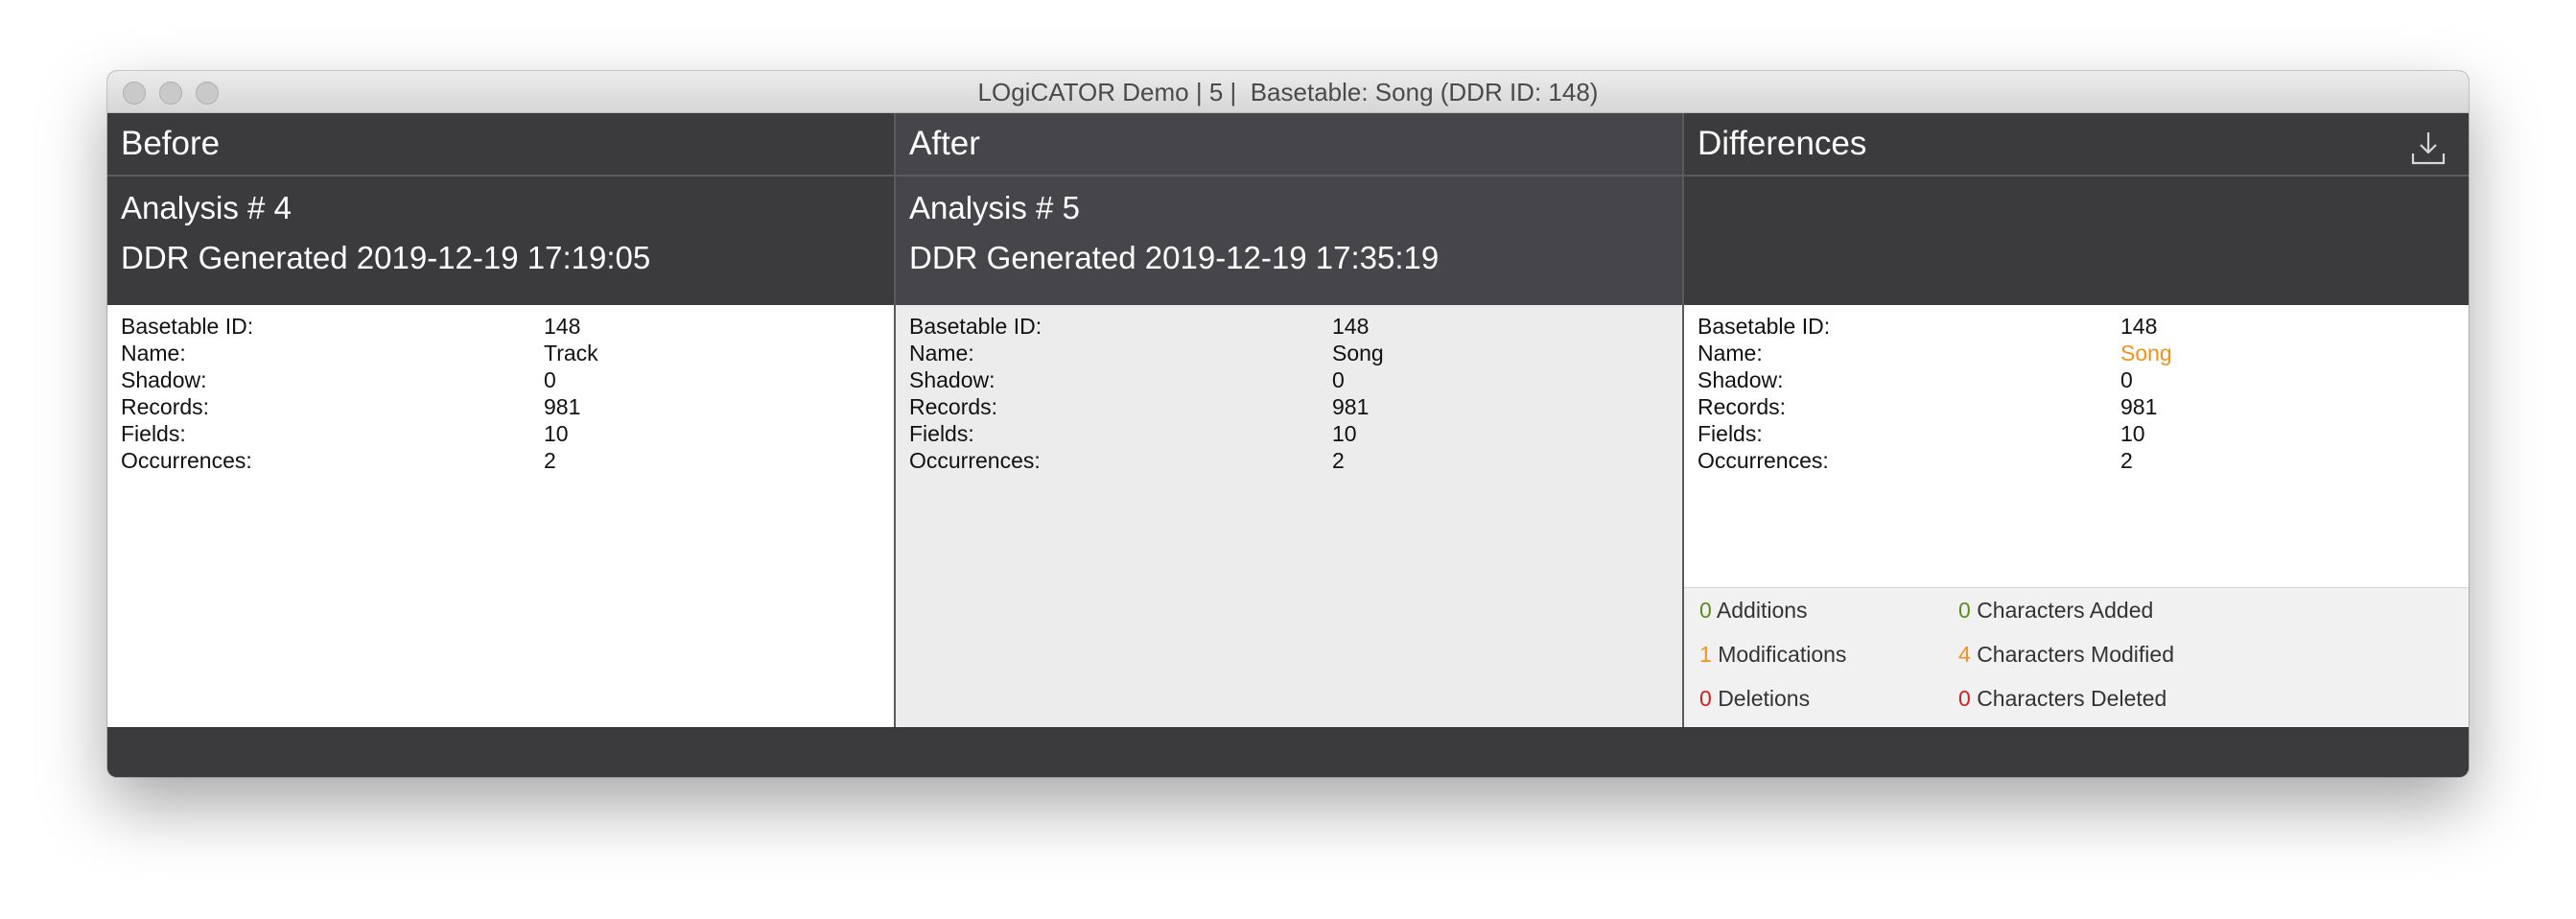 The height and width of the screenshot is (919, 2576). What do you see at coordinates (1964, 698) in the screenshot?
I see `characters-deleted-count: 0` at bounding box center [1964, 698].